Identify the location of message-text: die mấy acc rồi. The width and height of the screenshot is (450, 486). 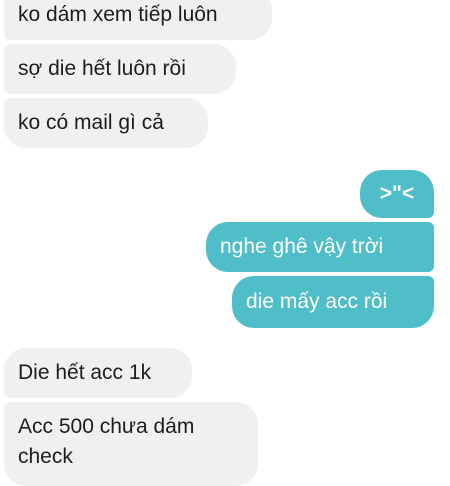
(317, 301).